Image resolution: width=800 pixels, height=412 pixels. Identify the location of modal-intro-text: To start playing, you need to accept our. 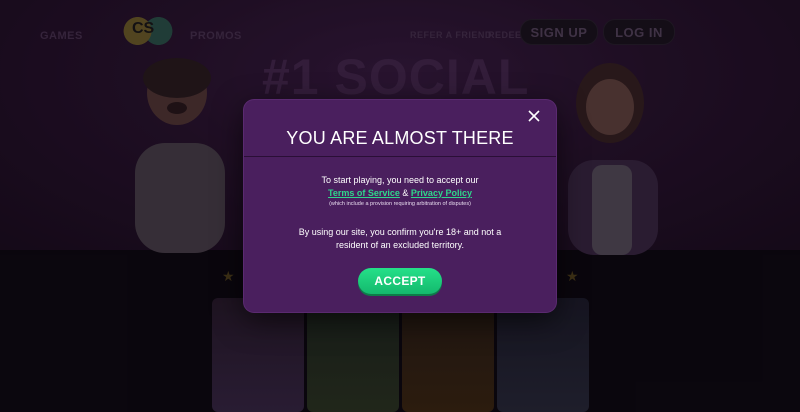
(400, 180).